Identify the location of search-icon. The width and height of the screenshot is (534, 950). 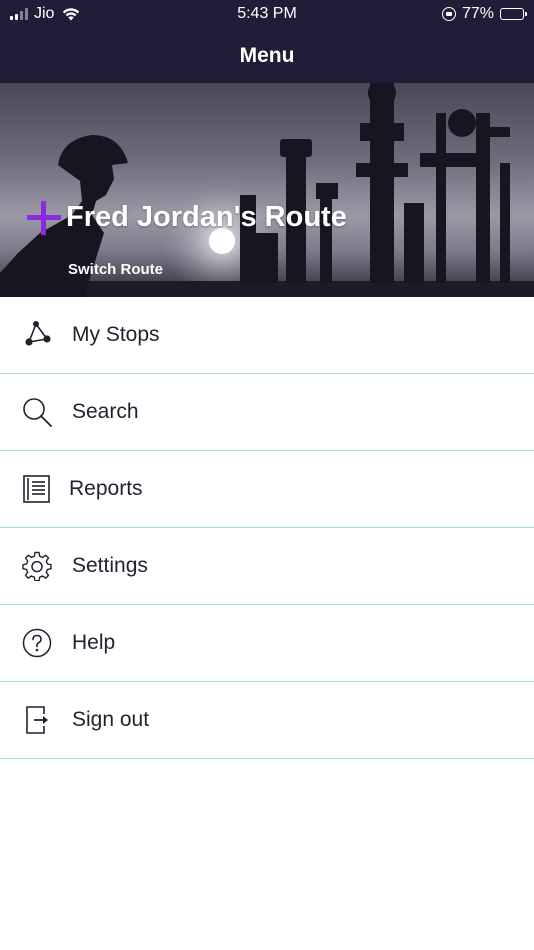
(37, 412).